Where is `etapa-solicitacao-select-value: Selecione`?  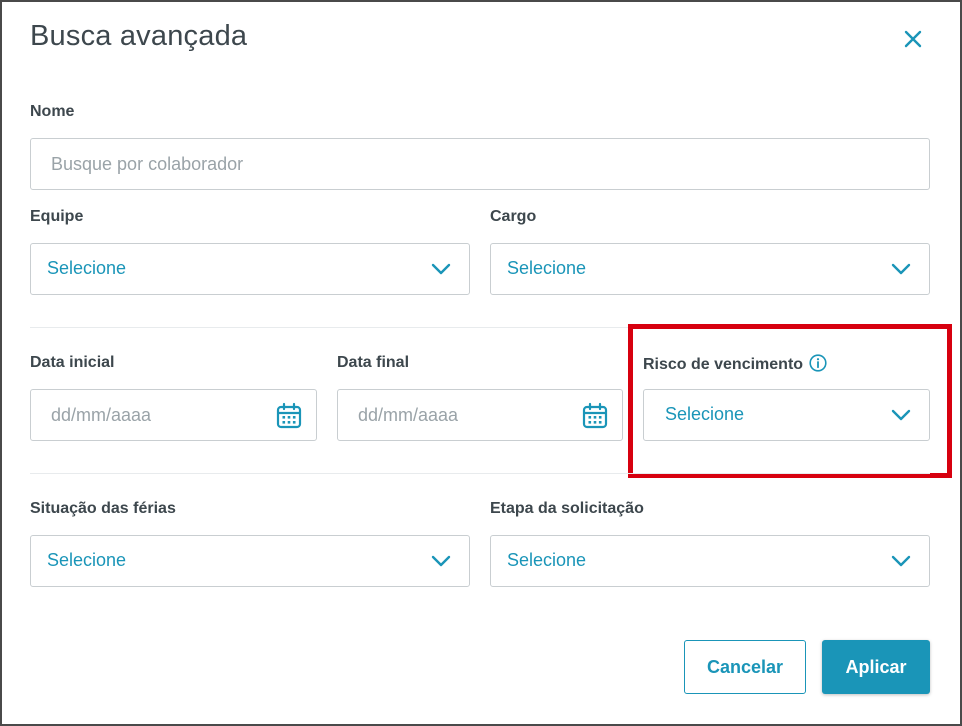
etapa-solicitacao-select-value: Selecione is located at coordinates (547, 560).